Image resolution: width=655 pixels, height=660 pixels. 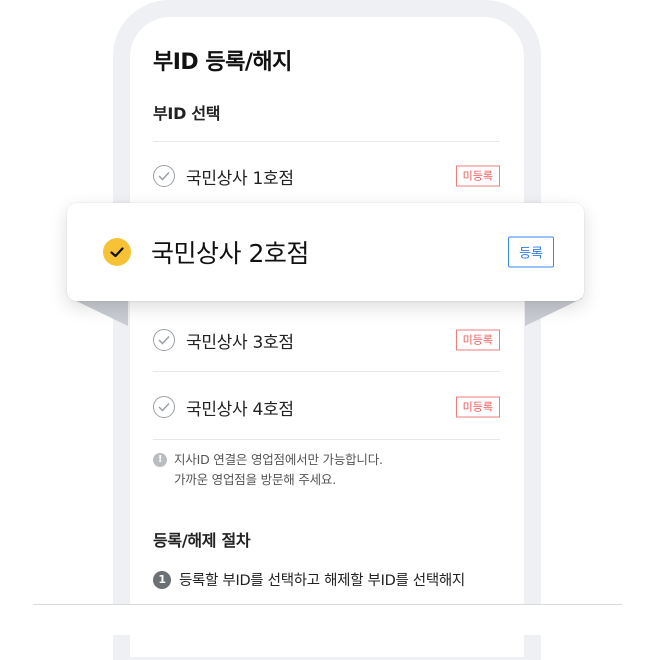 What do you see at coordinates (326, 340) in the screenshot?
I see `store-row-3: 국민상사 3호점 미등록` at bounding box center [326, 340].